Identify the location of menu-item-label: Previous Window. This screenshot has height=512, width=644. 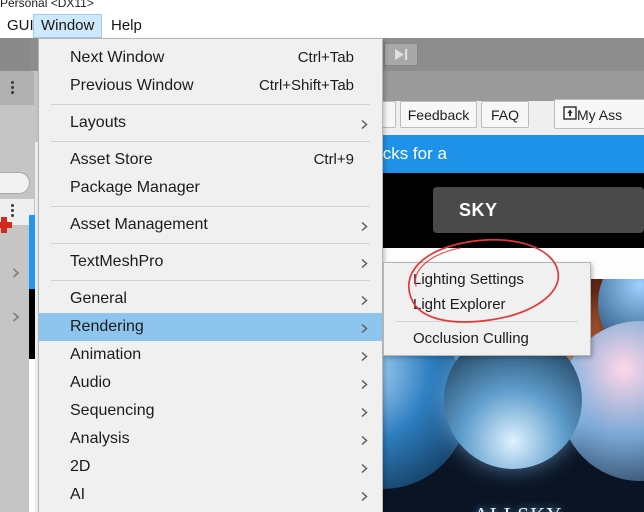
(132, 85).